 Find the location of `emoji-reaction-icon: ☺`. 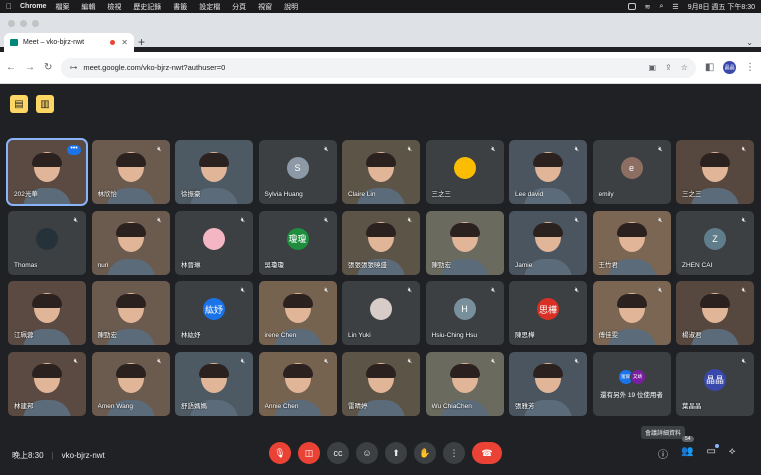

emoji-reaction-icon: ☺ is located at coordinates (367, 453).